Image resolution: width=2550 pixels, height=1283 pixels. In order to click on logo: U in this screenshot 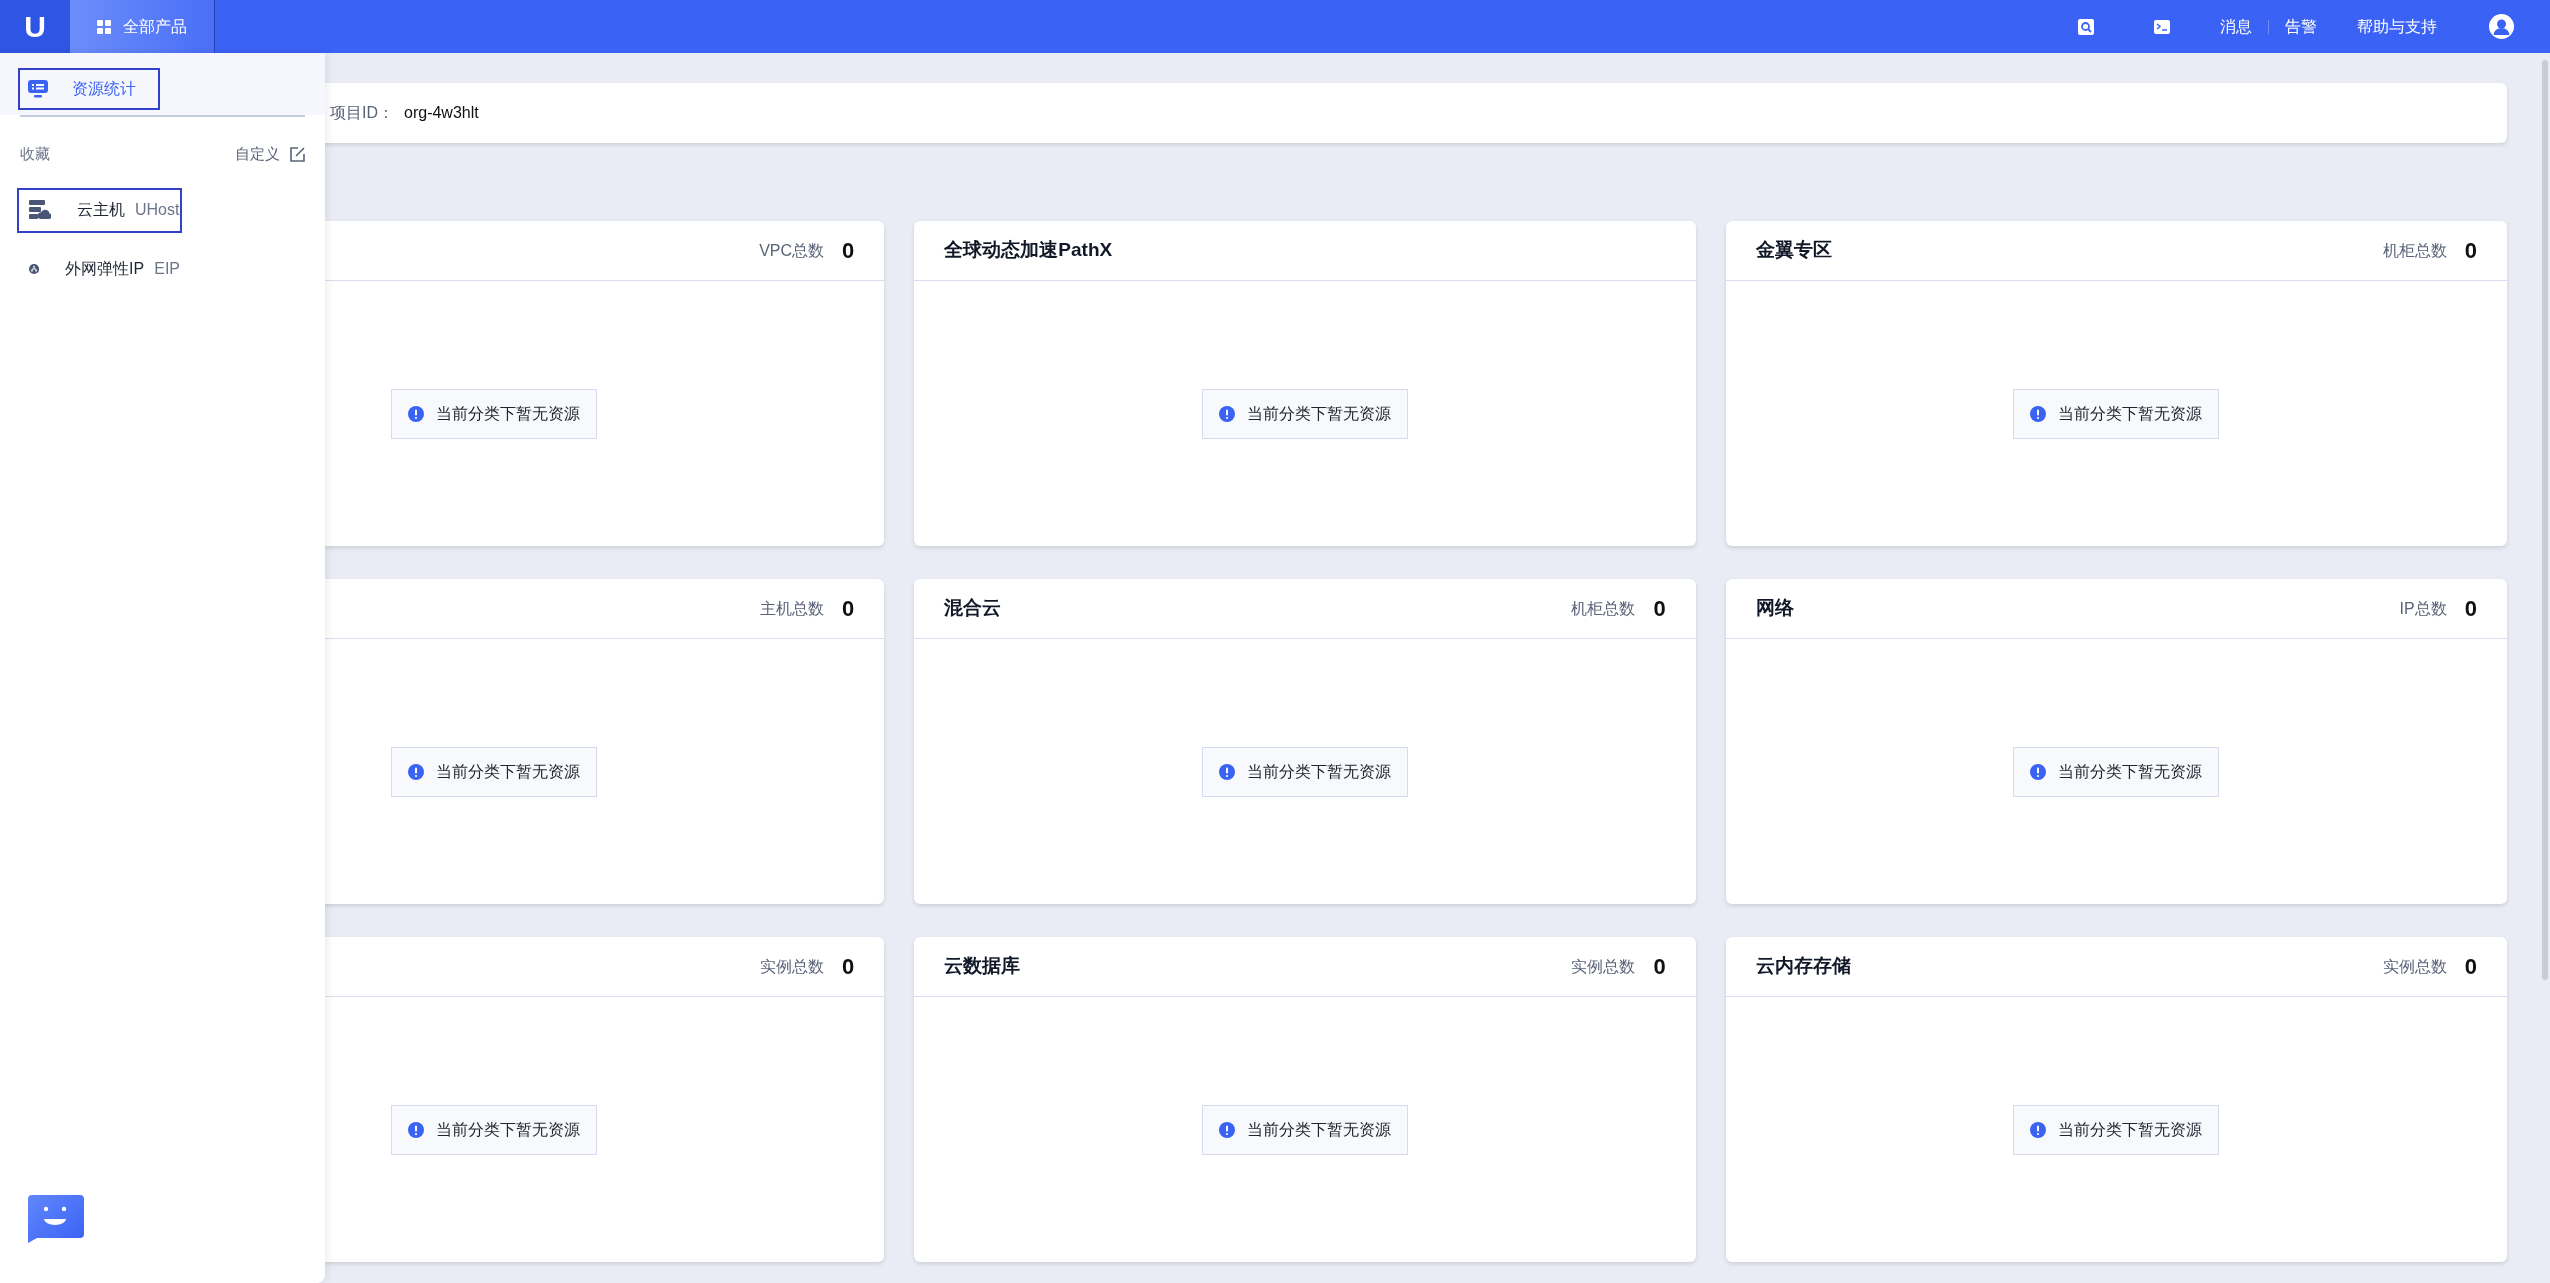, I will do `click(35, 26)`.